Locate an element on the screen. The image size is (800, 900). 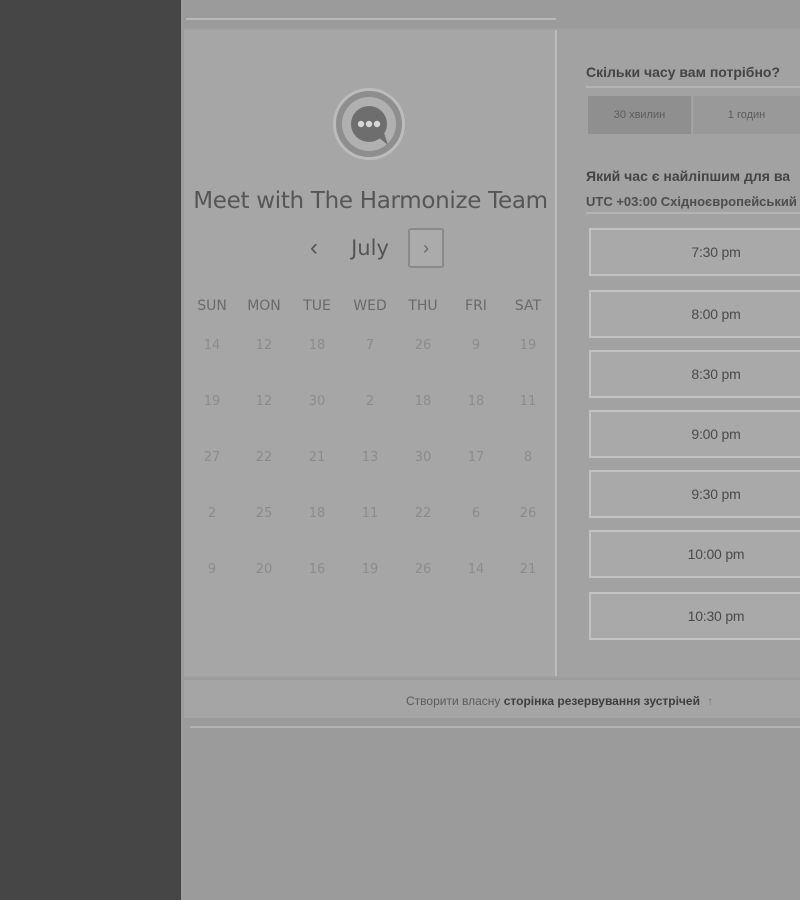
time-slot-label: 10:00 pm is located at coordinates (716, 554).